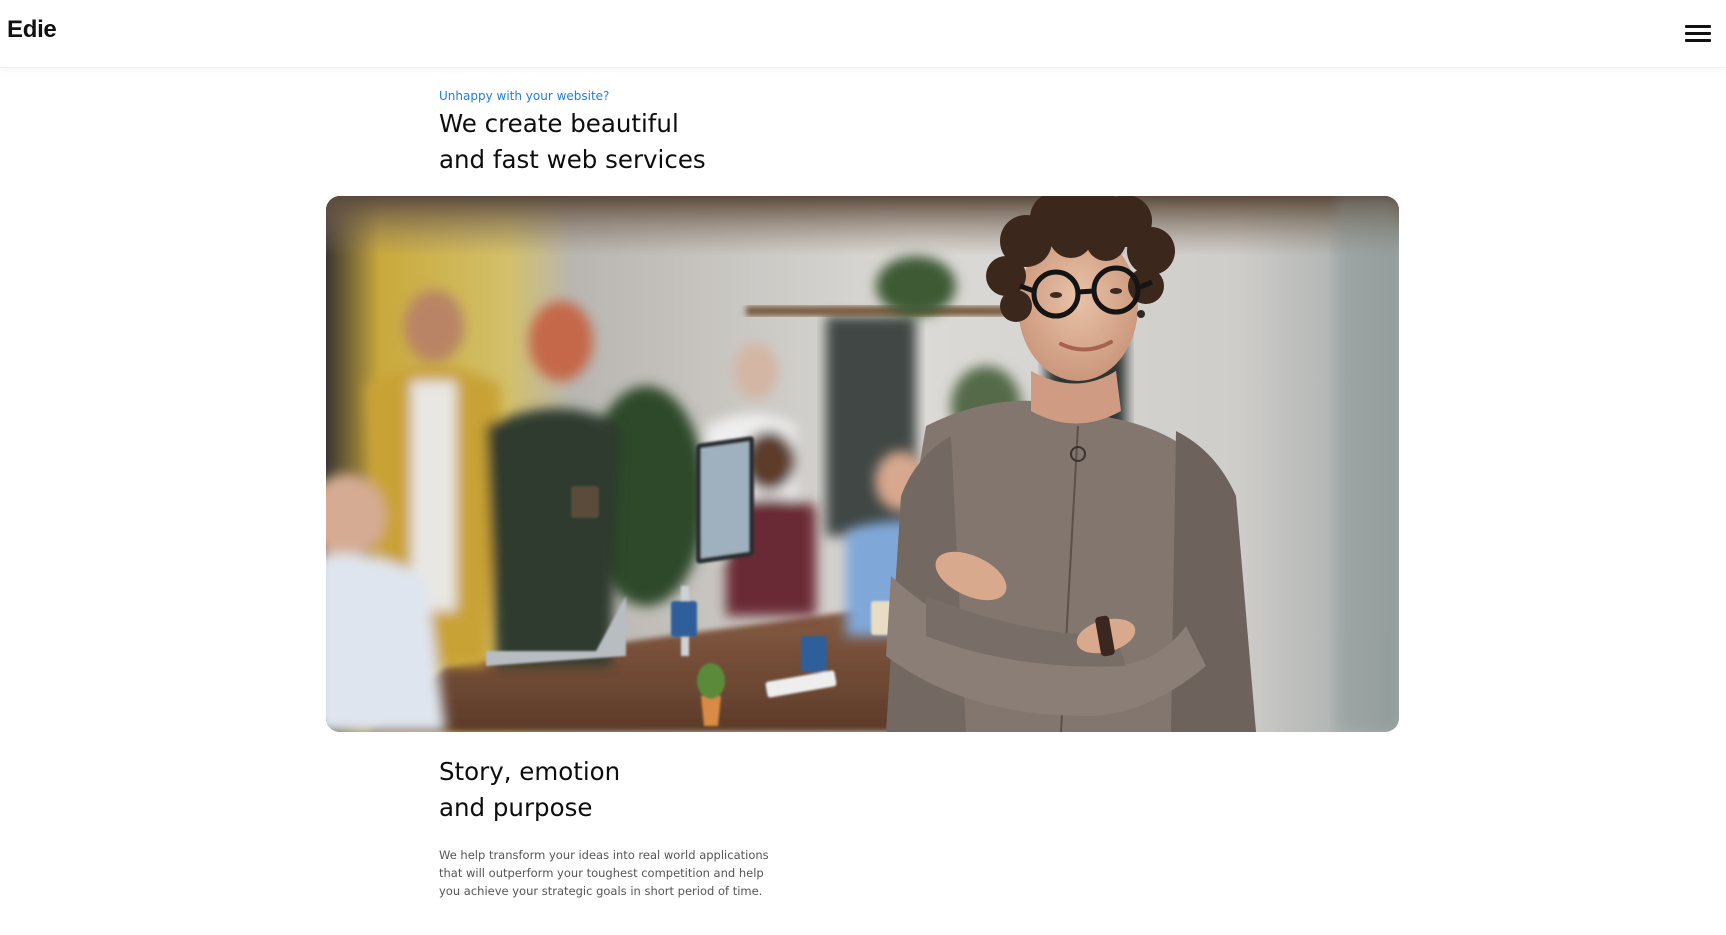 The height and width of the screenshot is (935, 1726). What do you see at coordinates (572, 159) in the screenshot?
I see `hero-title-line: and fast web services` at bounding box center [572, 159].